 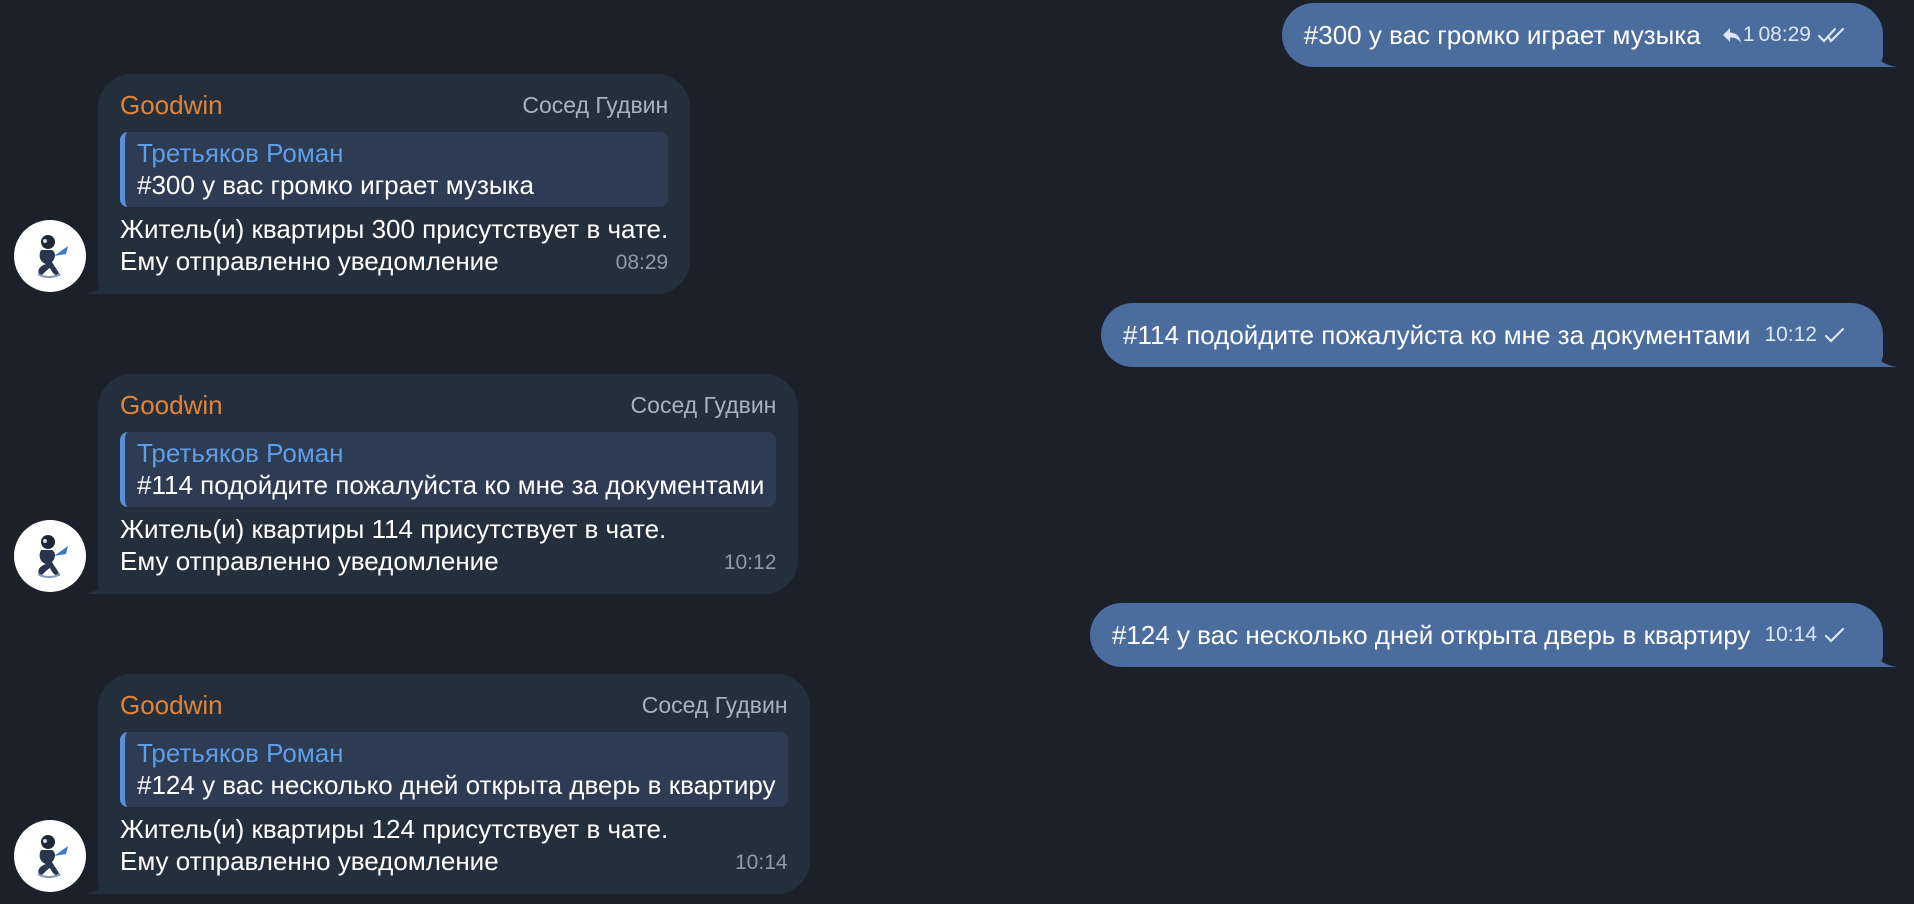 What do you see at coordinates (1831, 35) in the screenshot?
I see `double-check-icon` at bounding box center [1831, 35].